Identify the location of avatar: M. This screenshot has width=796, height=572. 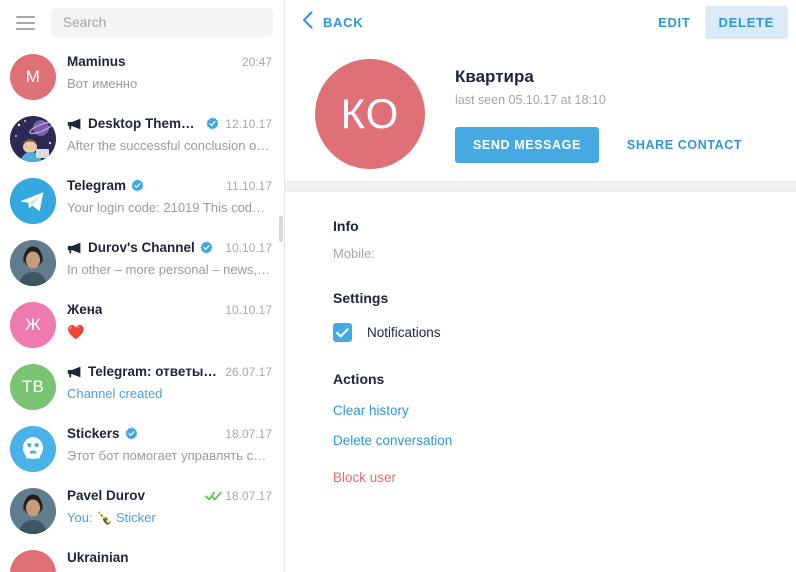
(33, 77).